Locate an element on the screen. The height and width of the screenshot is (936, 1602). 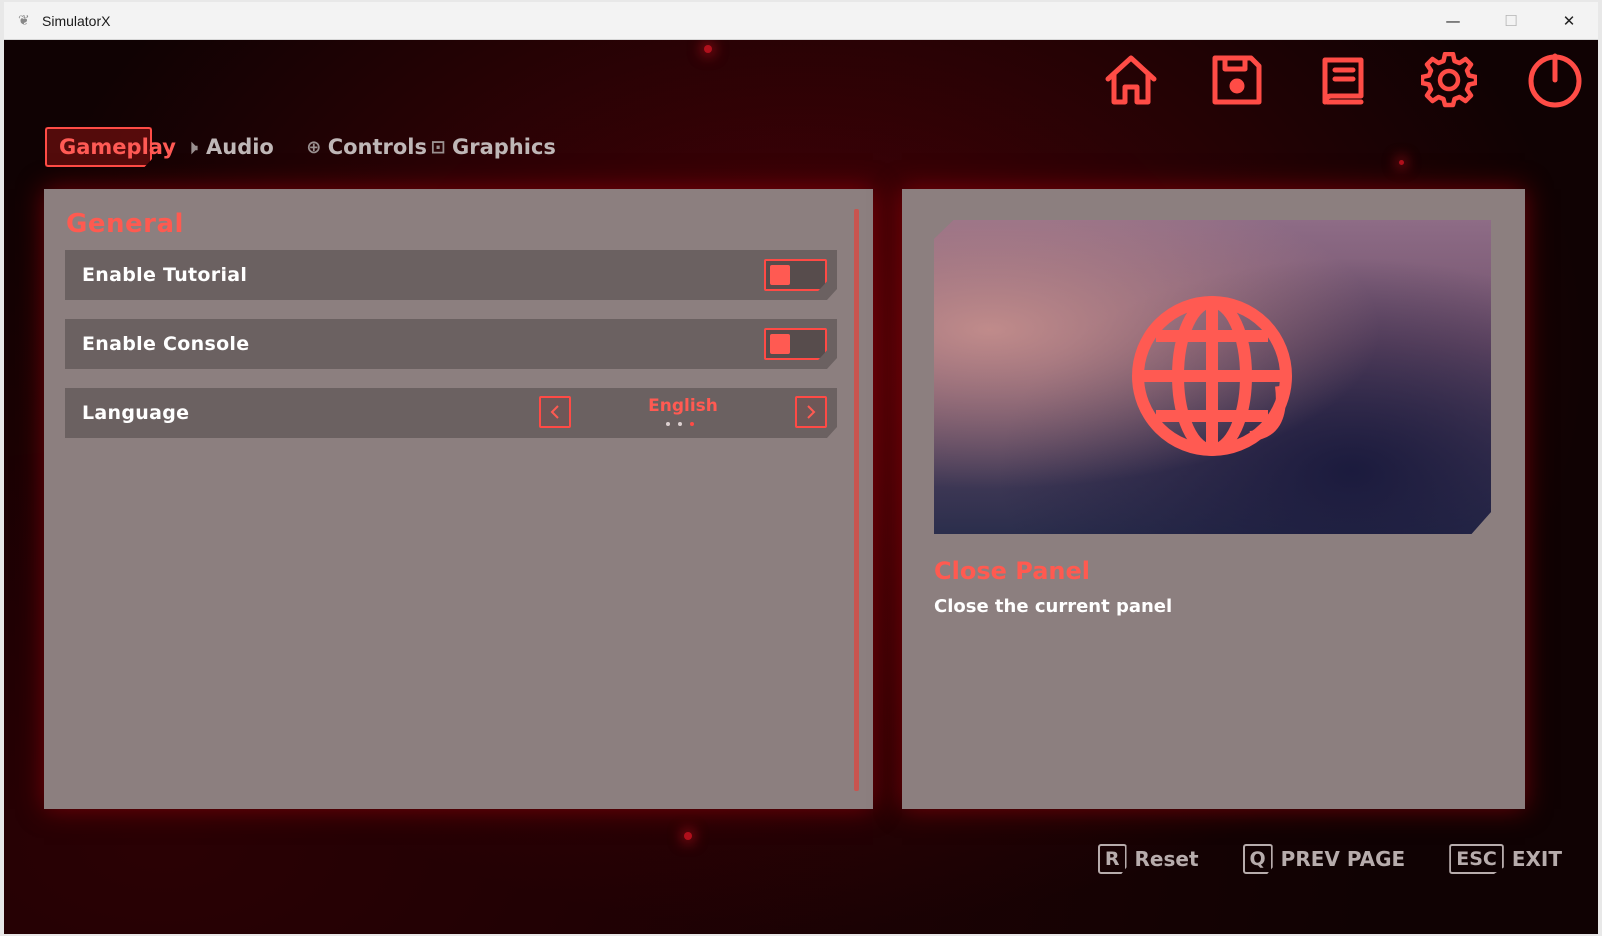
tab-graphics: ⊡ Graphics is located at coordinates (491, 147).